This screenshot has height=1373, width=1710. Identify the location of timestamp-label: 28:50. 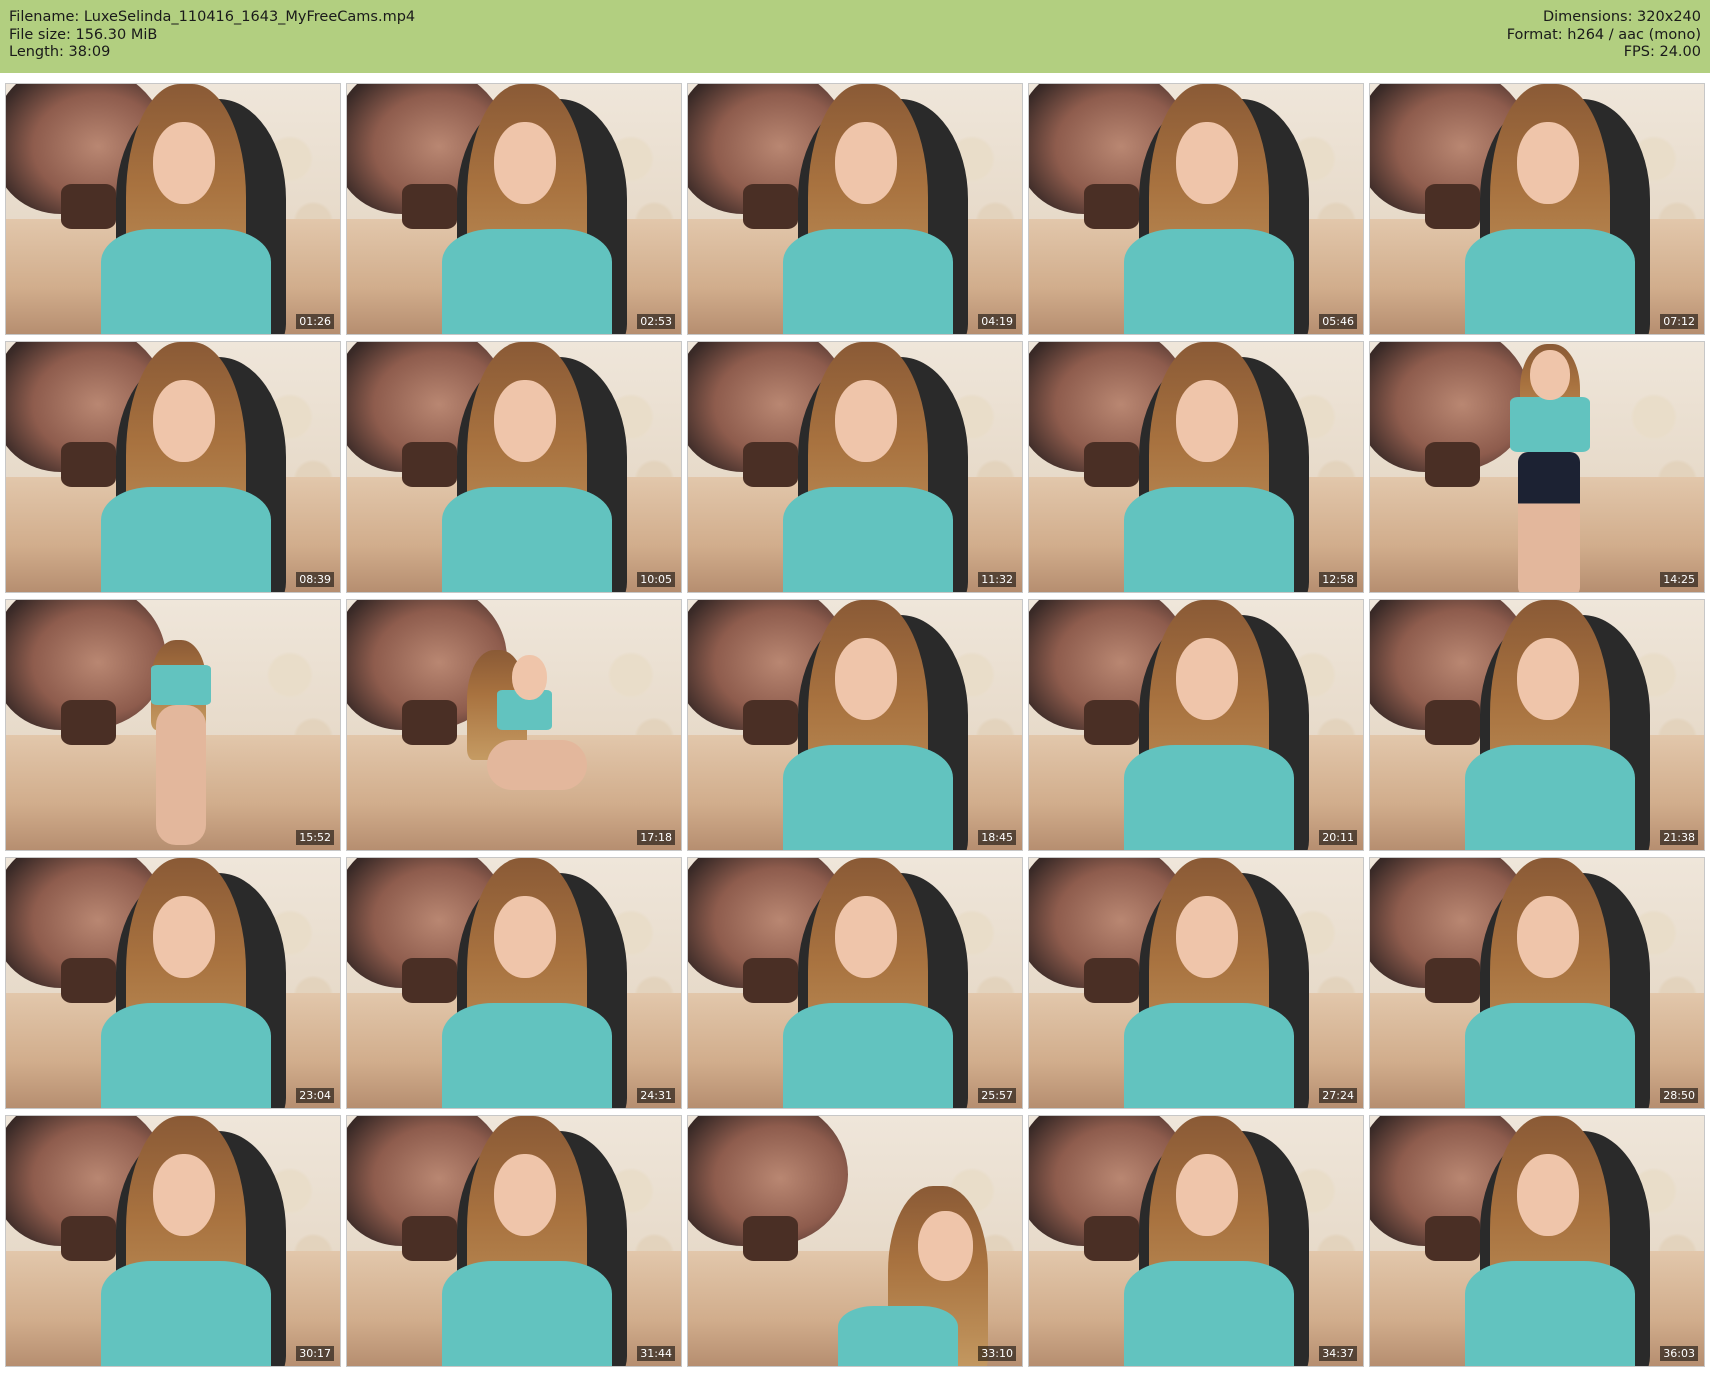
(1679, 1095).